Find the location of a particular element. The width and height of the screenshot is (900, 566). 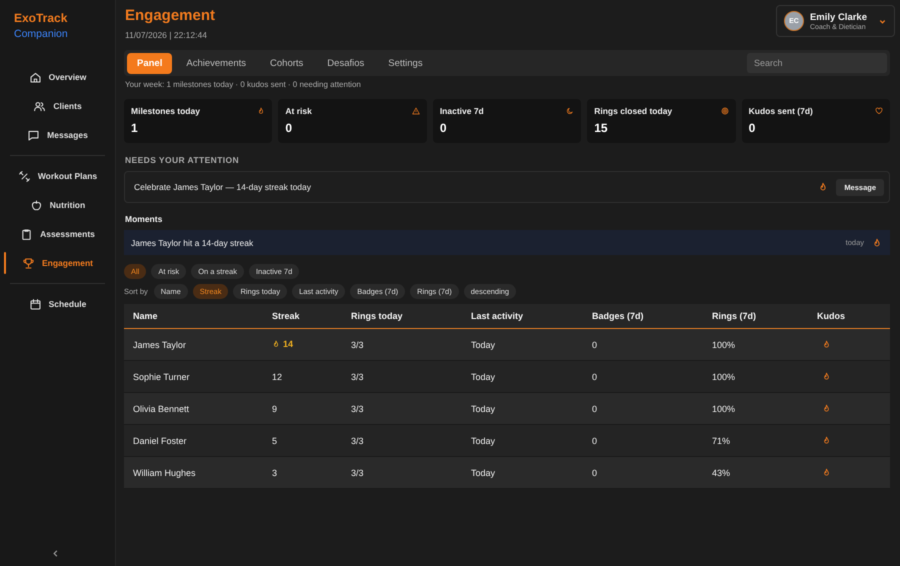

tab: Achievements is located at coordinates (216, 63).